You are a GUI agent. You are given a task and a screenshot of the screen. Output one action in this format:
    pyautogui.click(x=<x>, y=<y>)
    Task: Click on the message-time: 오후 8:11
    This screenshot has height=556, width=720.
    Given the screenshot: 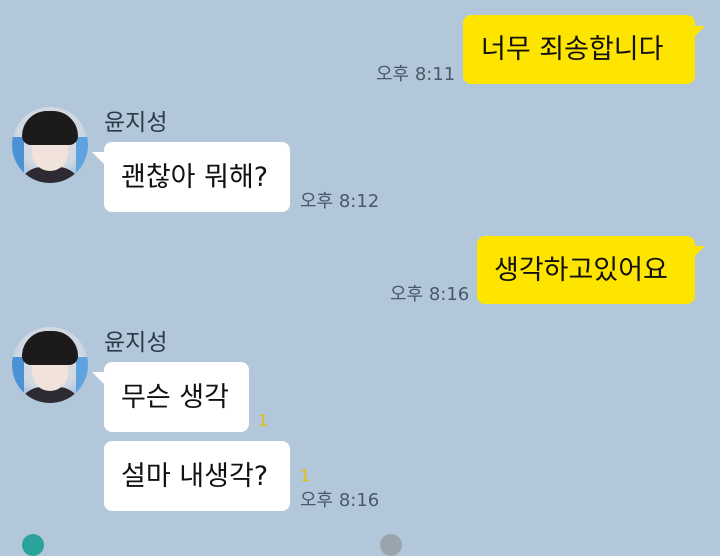 What is the action you would take?
    pyautogui.click(x=416, y=74)
    